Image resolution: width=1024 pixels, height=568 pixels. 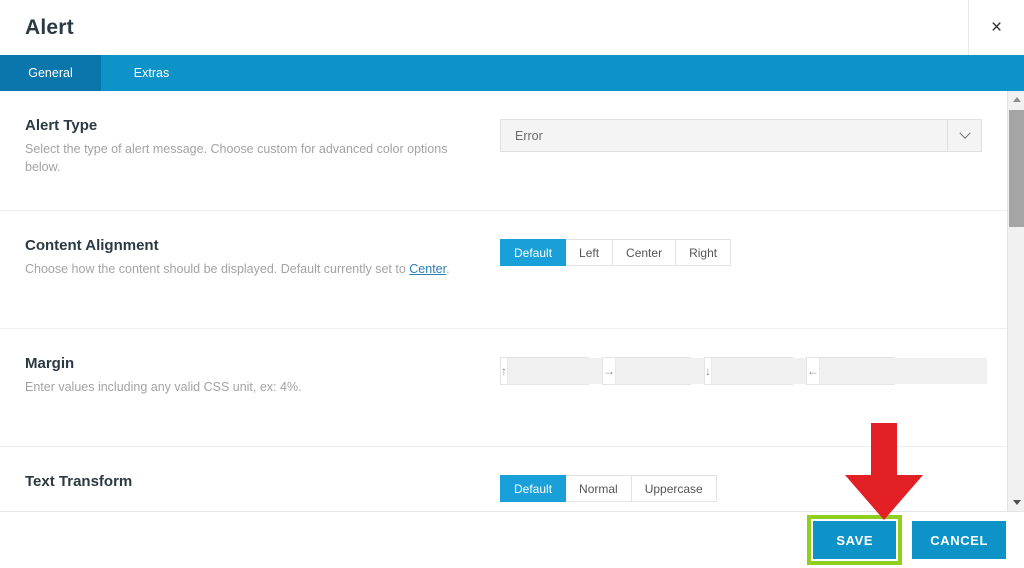 I want to click on margin-left-input, so click(x=903, y=371).